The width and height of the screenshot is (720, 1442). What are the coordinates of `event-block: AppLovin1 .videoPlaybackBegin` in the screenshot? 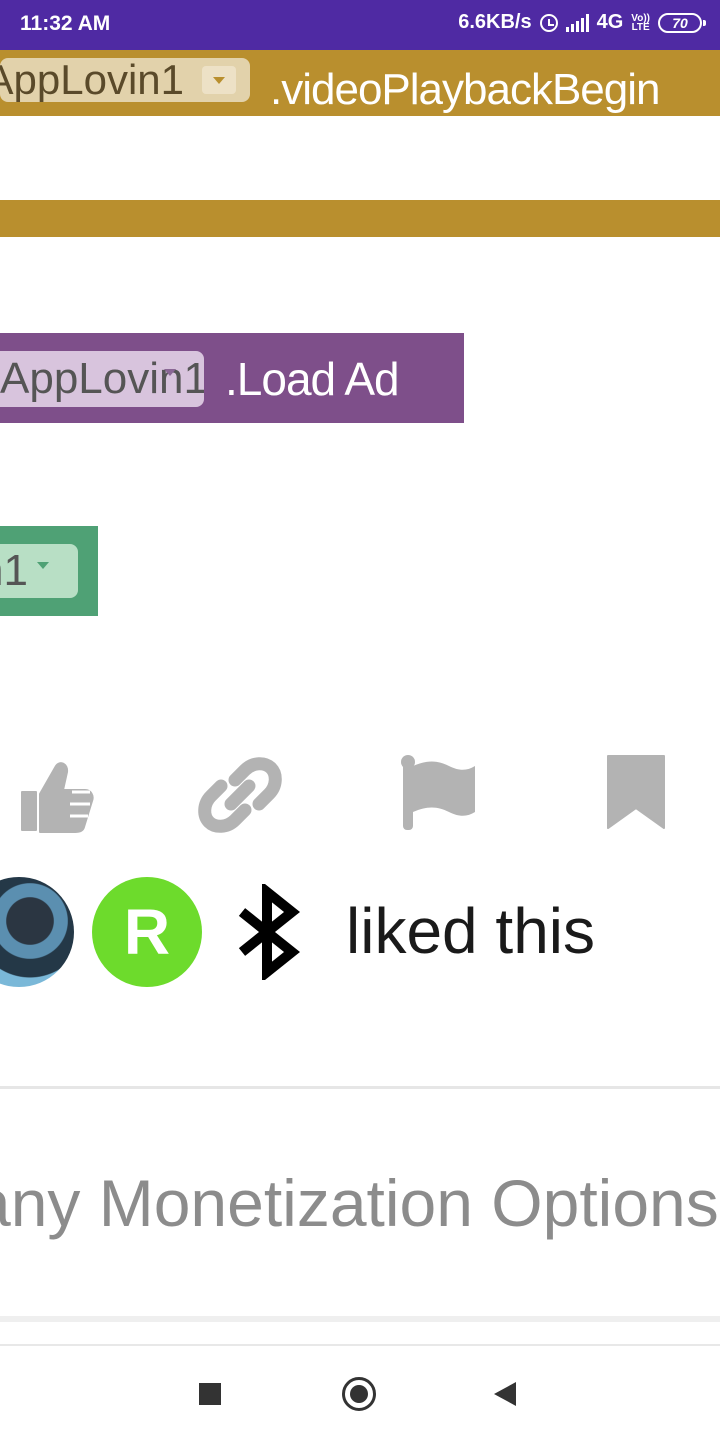 It's located at (360, 83).